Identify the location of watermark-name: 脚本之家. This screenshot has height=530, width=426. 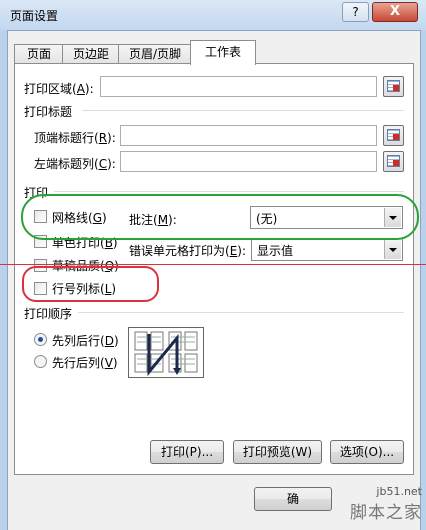
(386, 513).